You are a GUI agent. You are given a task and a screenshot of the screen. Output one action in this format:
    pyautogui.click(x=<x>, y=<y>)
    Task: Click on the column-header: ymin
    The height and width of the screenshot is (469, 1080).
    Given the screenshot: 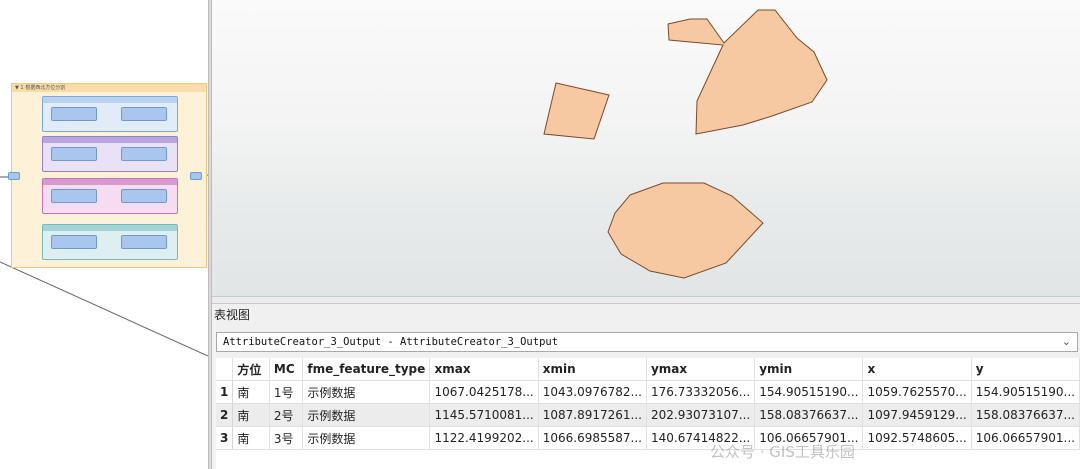 What is the action you would take?
    pyautogui.click(x=809, y=369)
    